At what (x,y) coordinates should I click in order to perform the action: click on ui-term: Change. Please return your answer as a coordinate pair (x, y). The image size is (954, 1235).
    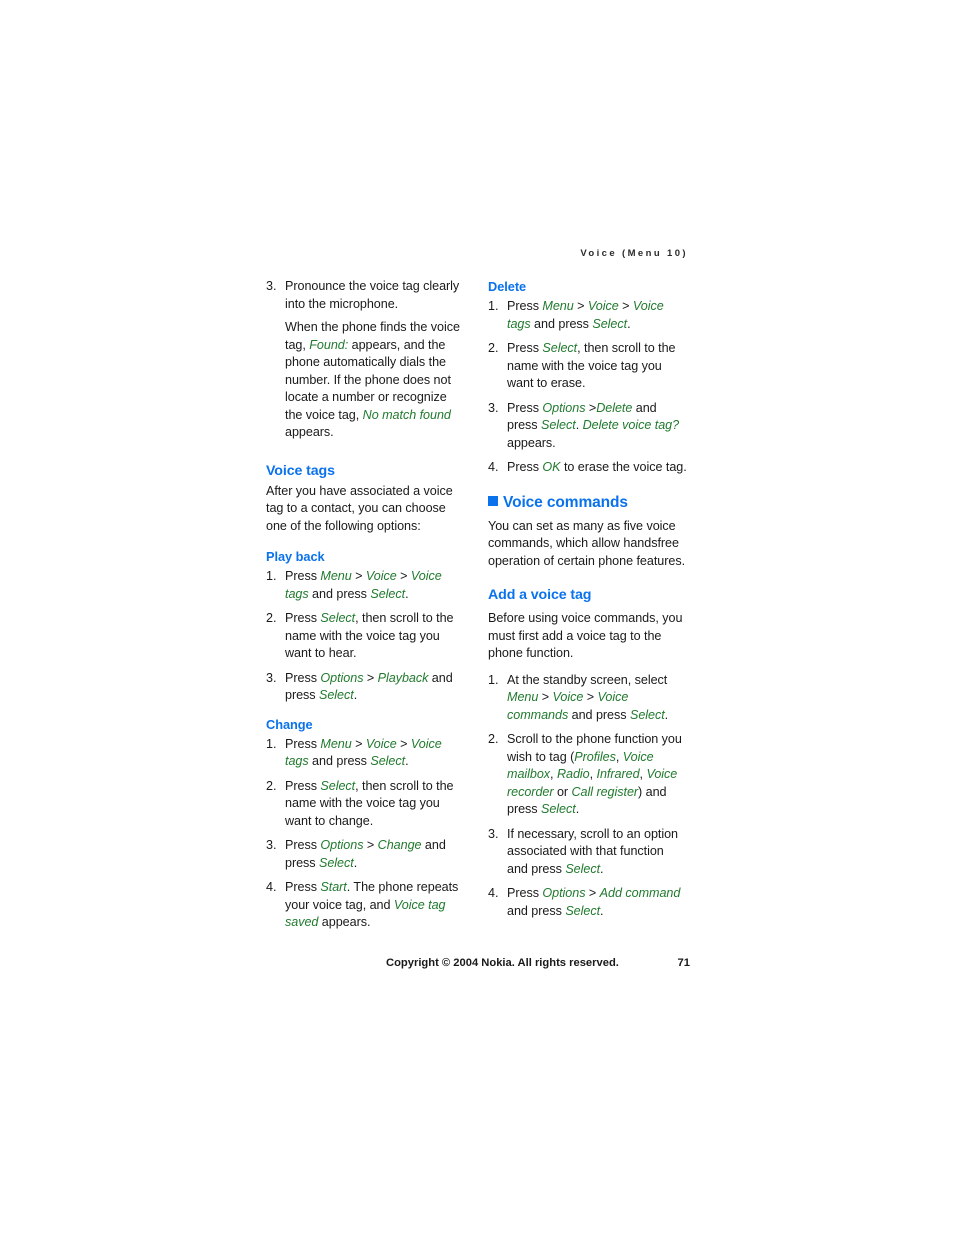
    Looking at the image, I should click on (399, 845).